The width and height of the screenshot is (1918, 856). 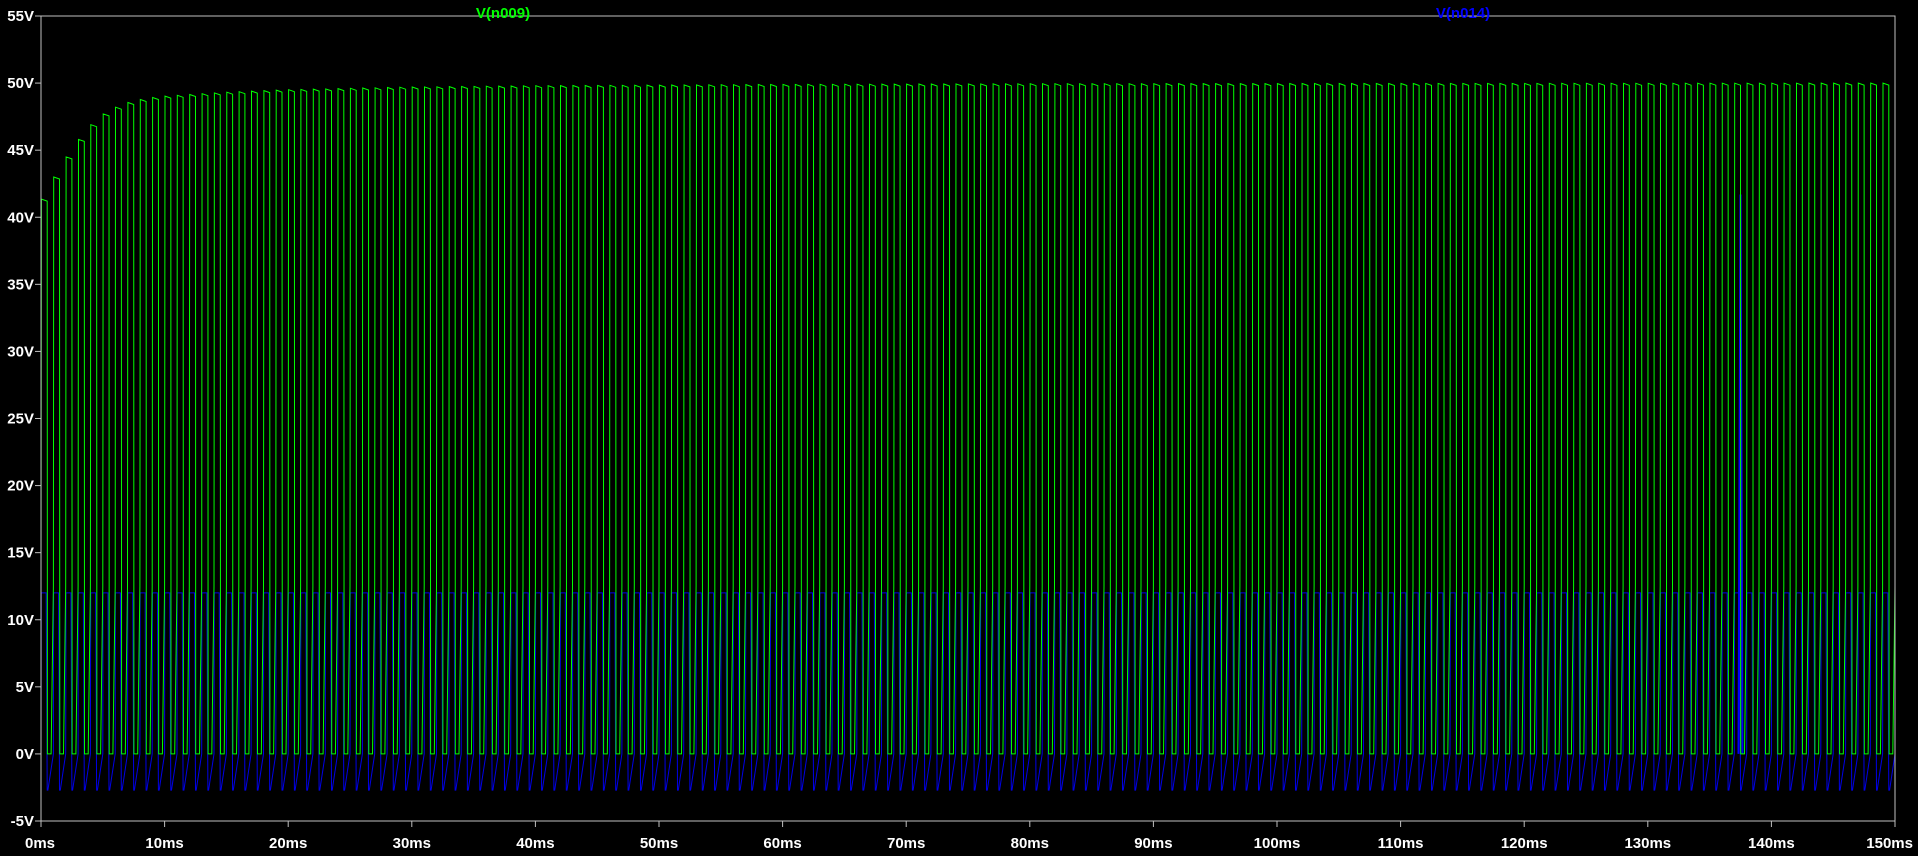 I want to click on y-tick-label: 40V, so click(x=20, y=217).